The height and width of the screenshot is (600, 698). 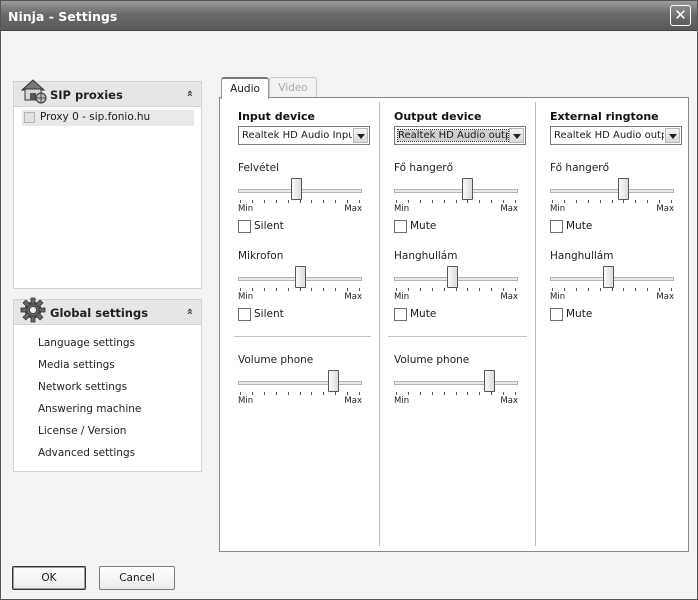 I want to click on mikrofon-slider: Min Max, so click(x=300, y=283).